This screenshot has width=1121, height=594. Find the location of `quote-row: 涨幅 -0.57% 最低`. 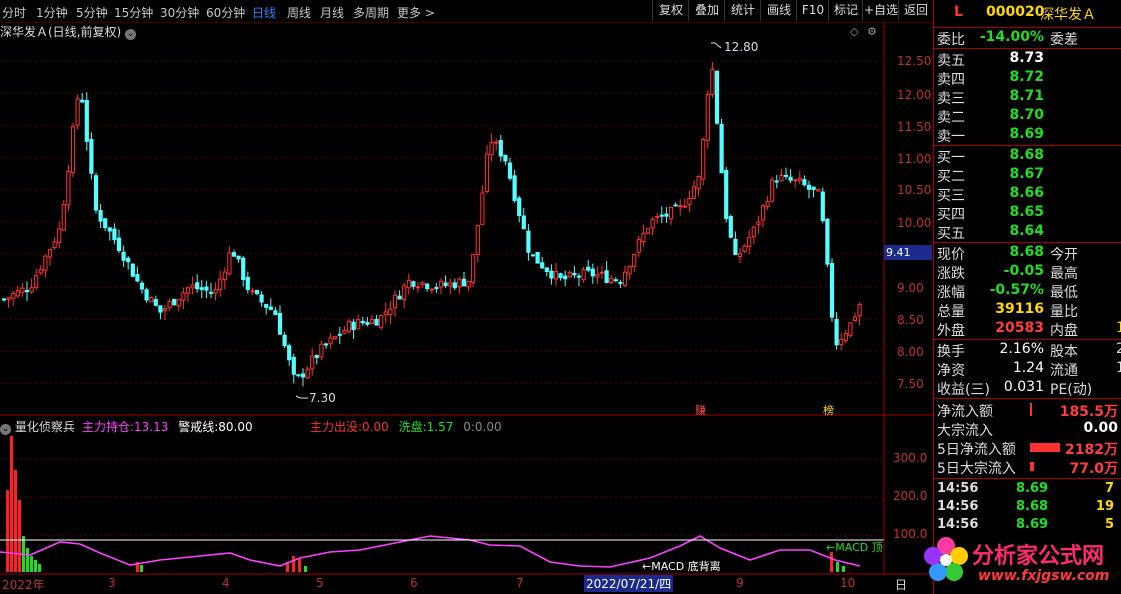

quote-row: 涨幅 -0.57% 最低 is located at coordinates (1027, 291).